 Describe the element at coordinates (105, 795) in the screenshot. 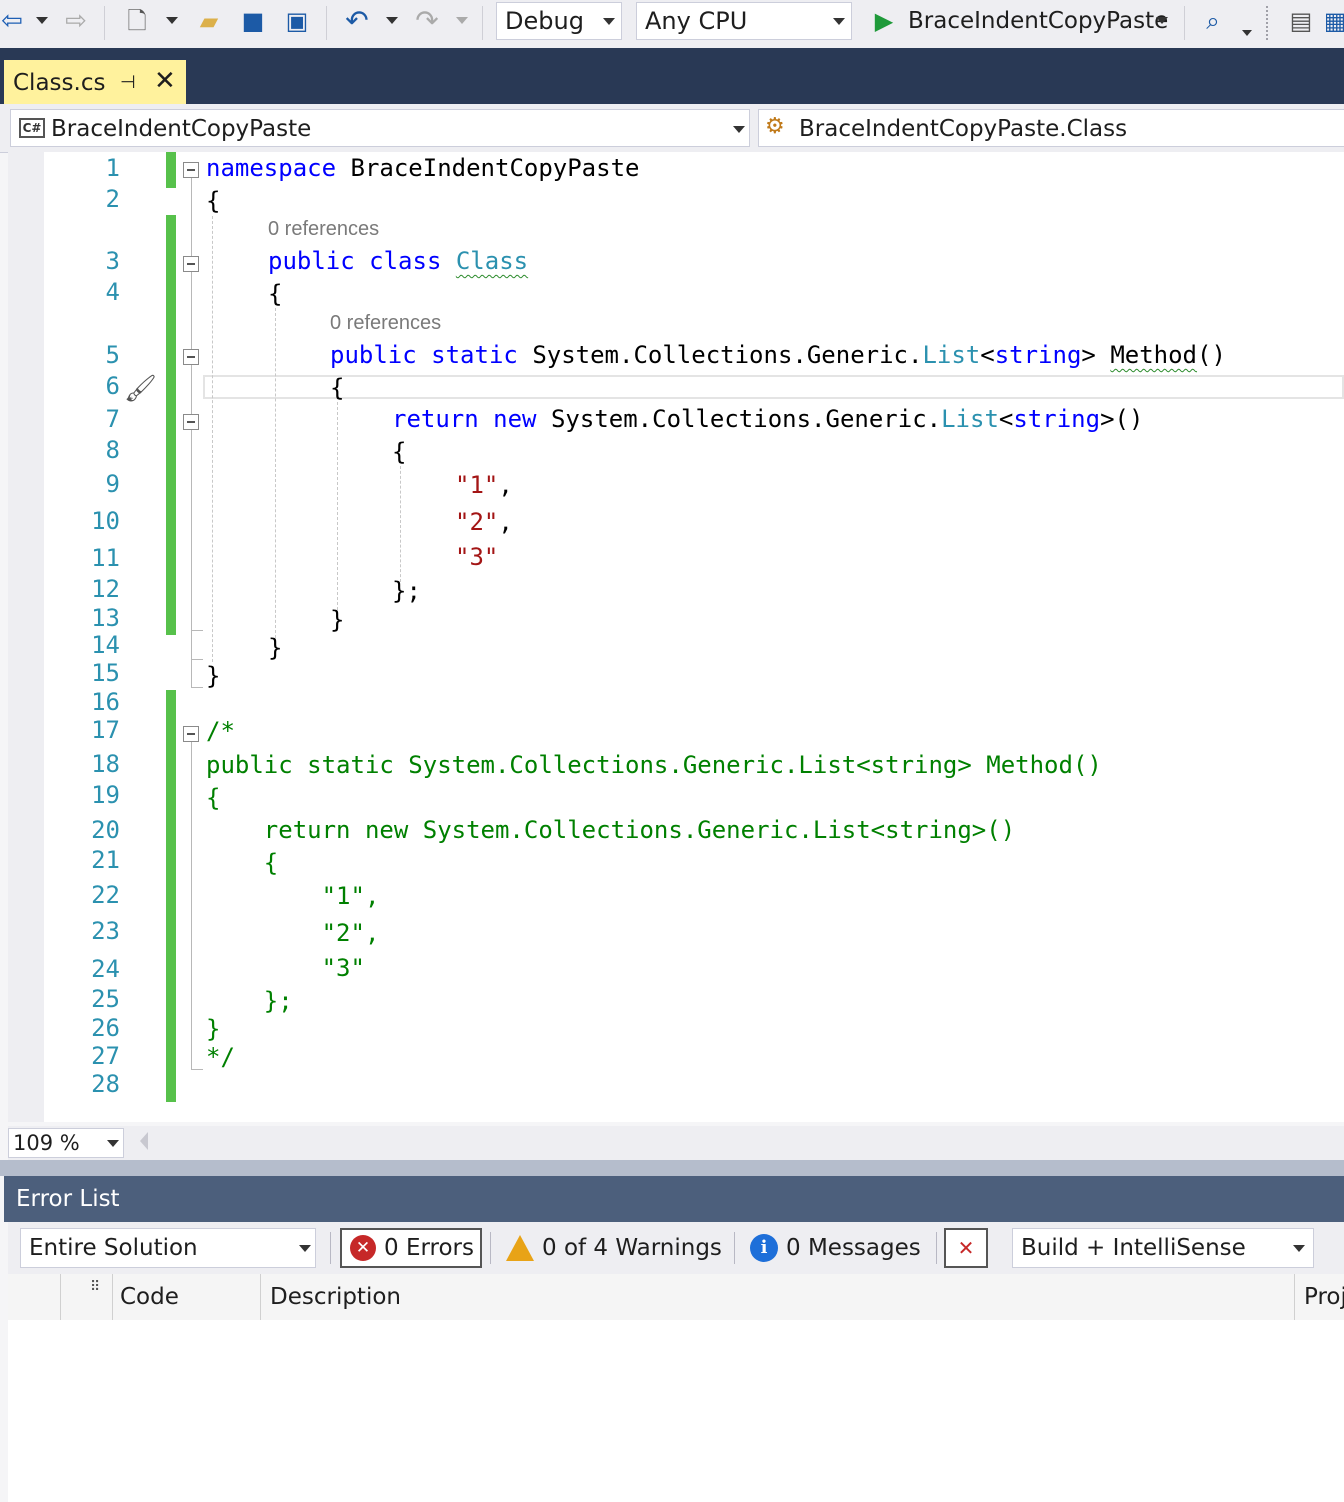

I see `line-number: 19` at that location.